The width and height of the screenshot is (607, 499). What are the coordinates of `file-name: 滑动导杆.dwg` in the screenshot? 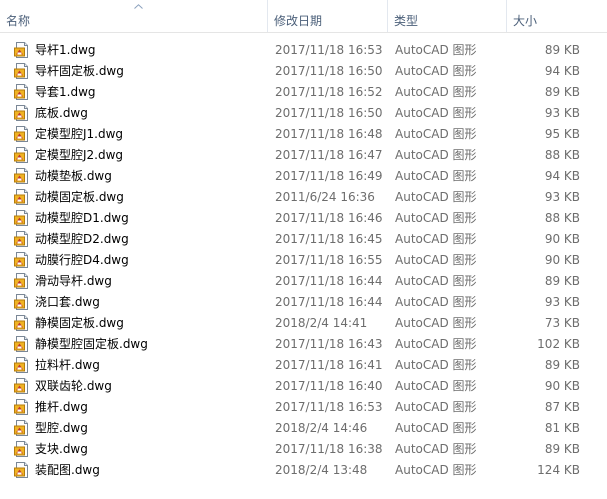 It's located at (73, 281).